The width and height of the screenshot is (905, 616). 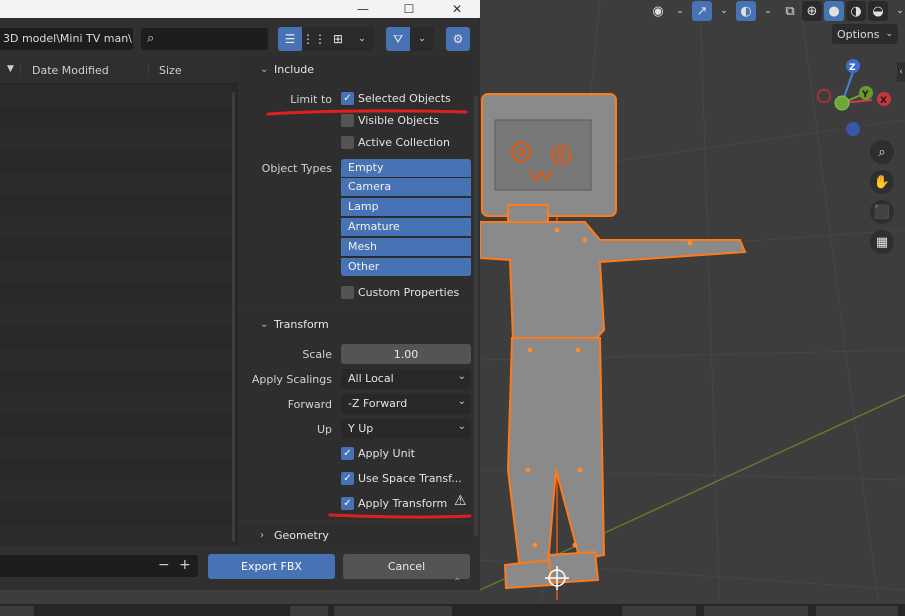 I want to click on export-fbx-button: Export FBX, so click(x=271, y=566).